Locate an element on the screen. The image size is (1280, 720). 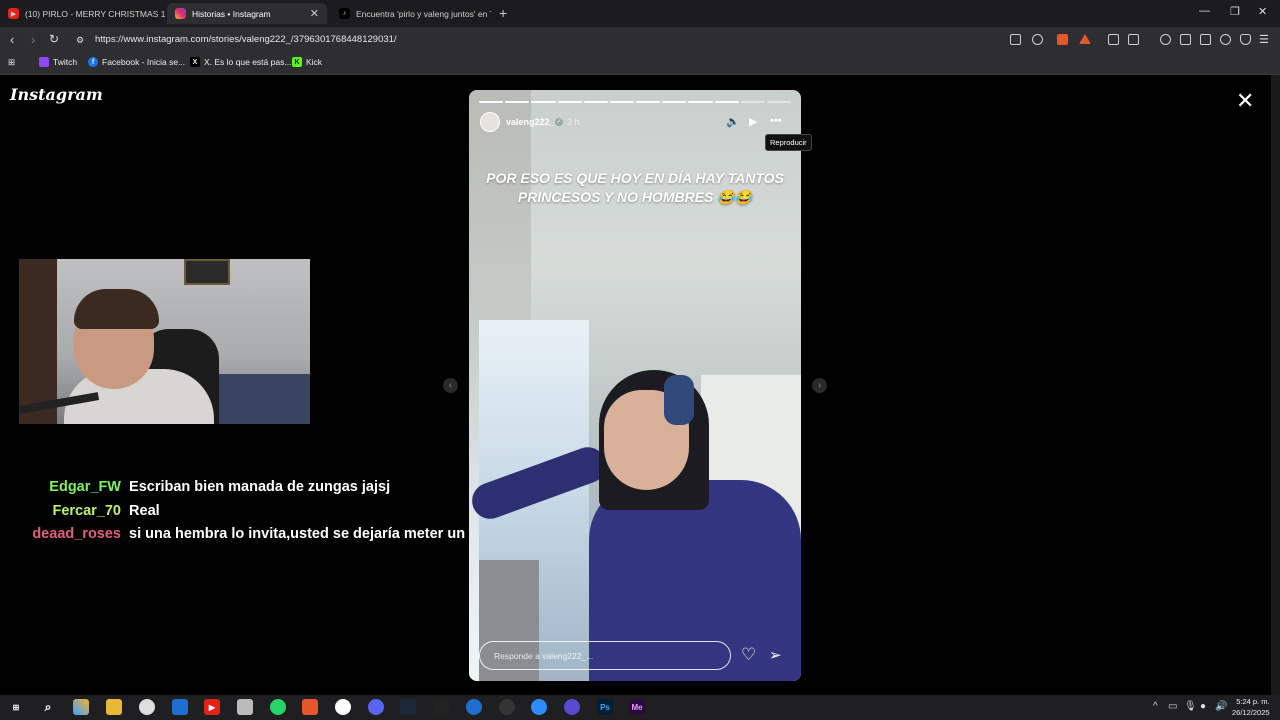
restore-button: ❐ is located at coordinates (1235, 11).